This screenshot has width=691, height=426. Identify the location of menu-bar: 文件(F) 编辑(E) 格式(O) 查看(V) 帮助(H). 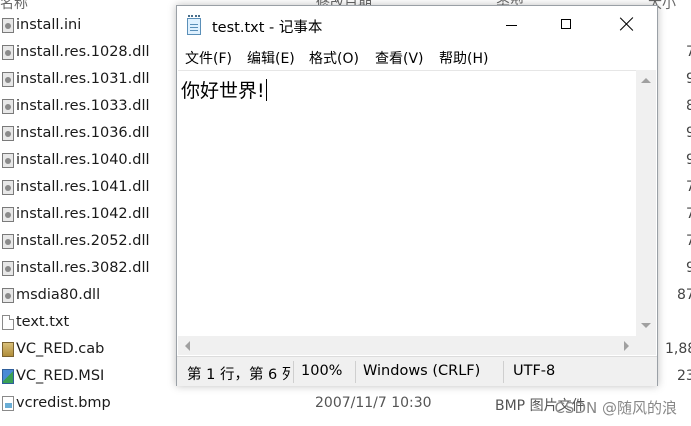
(417, 57).